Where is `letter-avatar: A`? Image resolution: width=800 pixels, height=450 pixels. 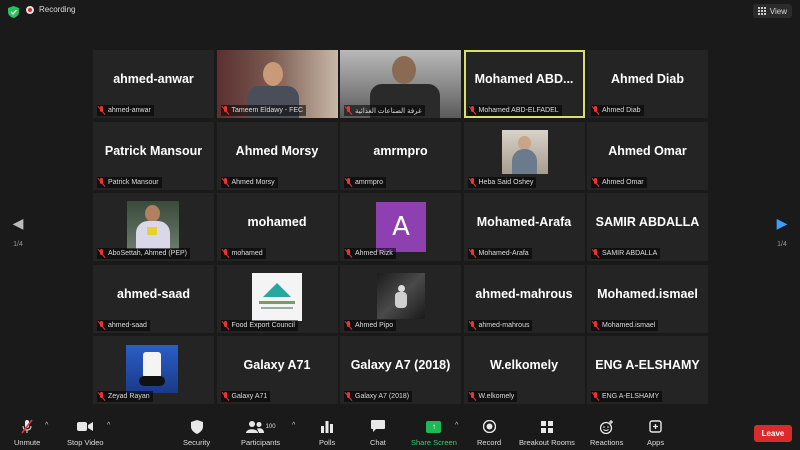
letter-avatar: A is located at coordinates (401, 227).